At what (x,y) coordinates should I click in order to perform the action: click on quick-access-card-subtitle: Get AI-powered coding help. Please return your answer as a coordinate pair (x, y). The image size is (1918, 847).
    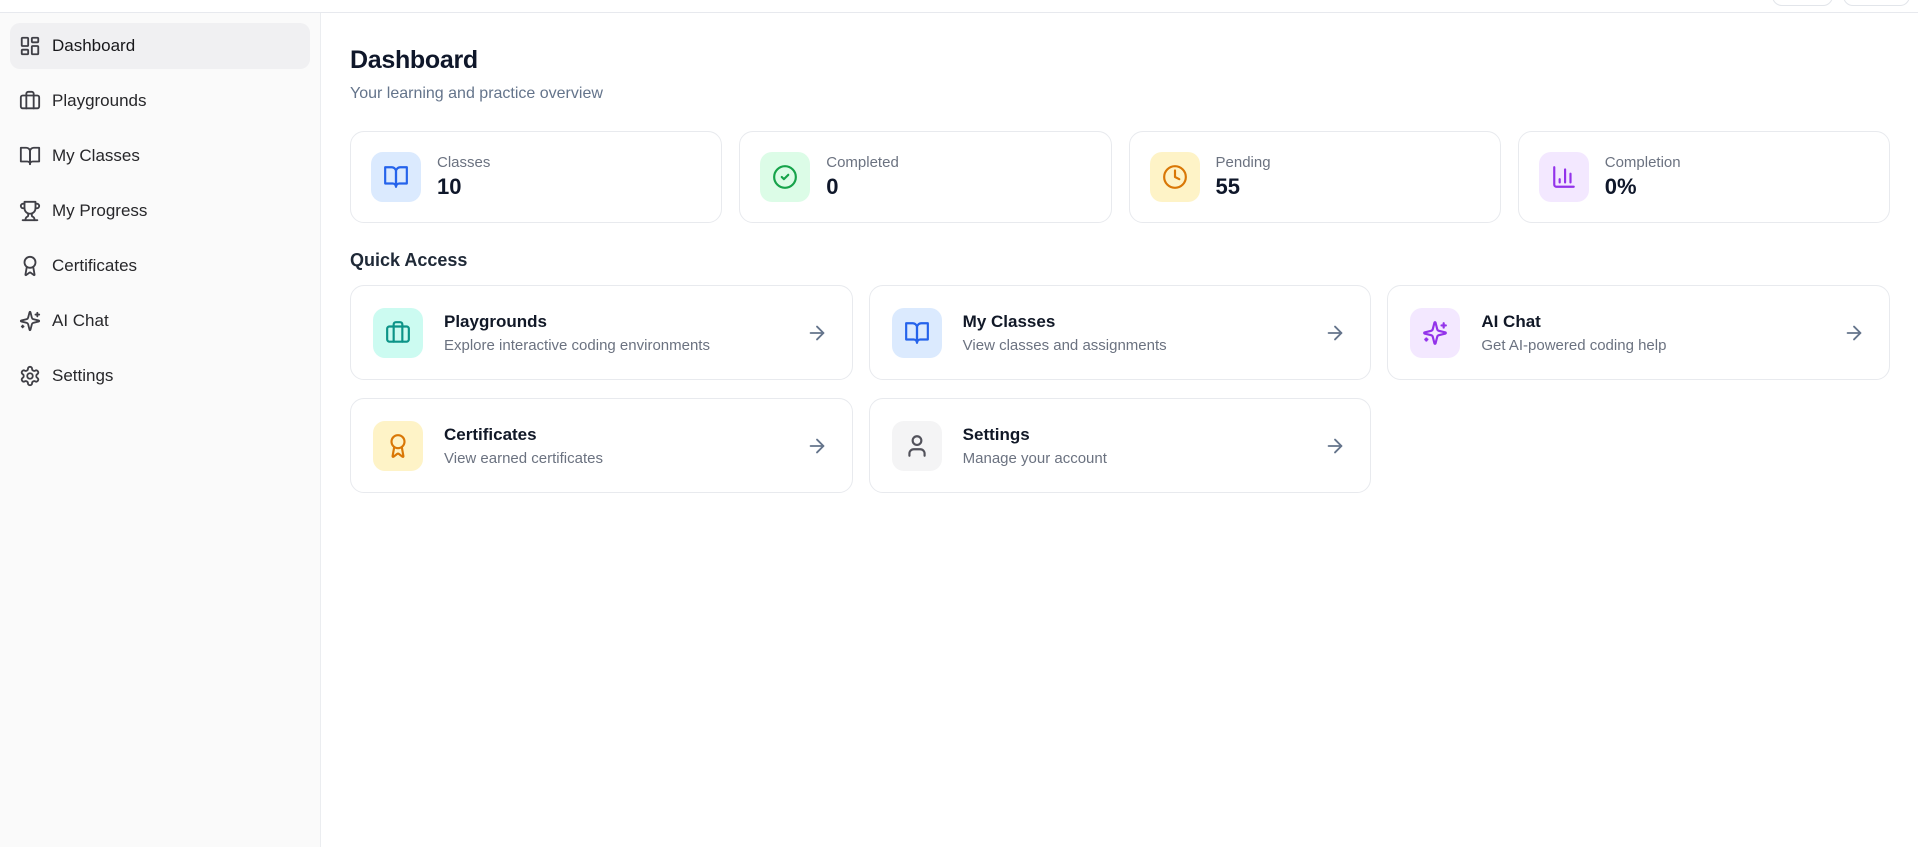
    Looking at the image, I should click on (1574, 345).